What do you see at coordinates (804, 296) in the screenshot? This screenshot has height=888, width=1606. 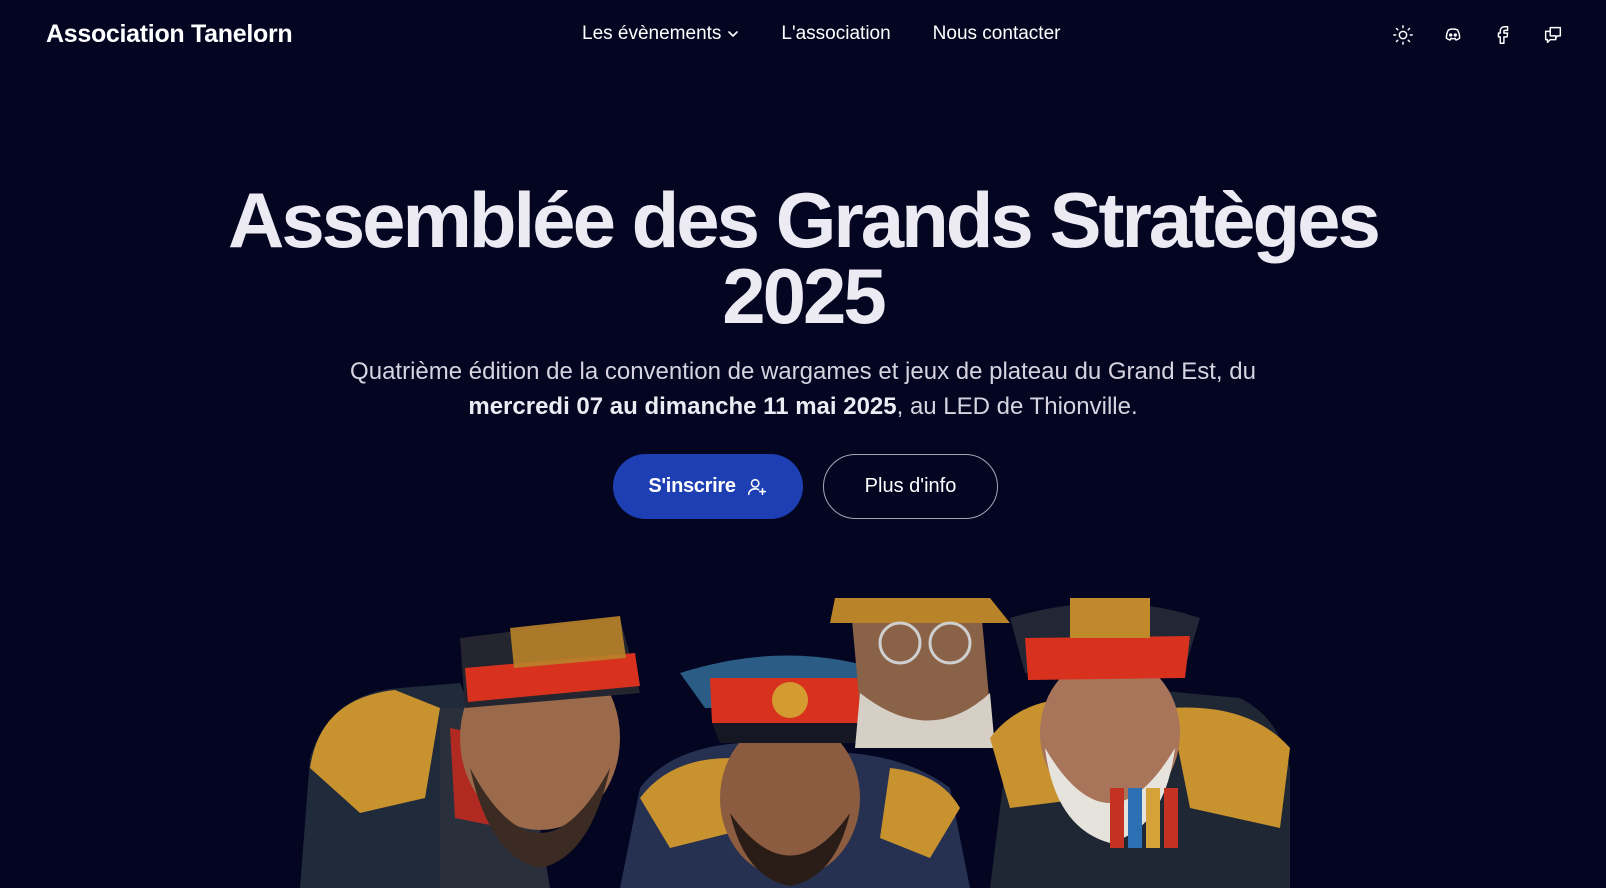 I see `hero-title-line2: 2025` at bounding box center [804, 296].